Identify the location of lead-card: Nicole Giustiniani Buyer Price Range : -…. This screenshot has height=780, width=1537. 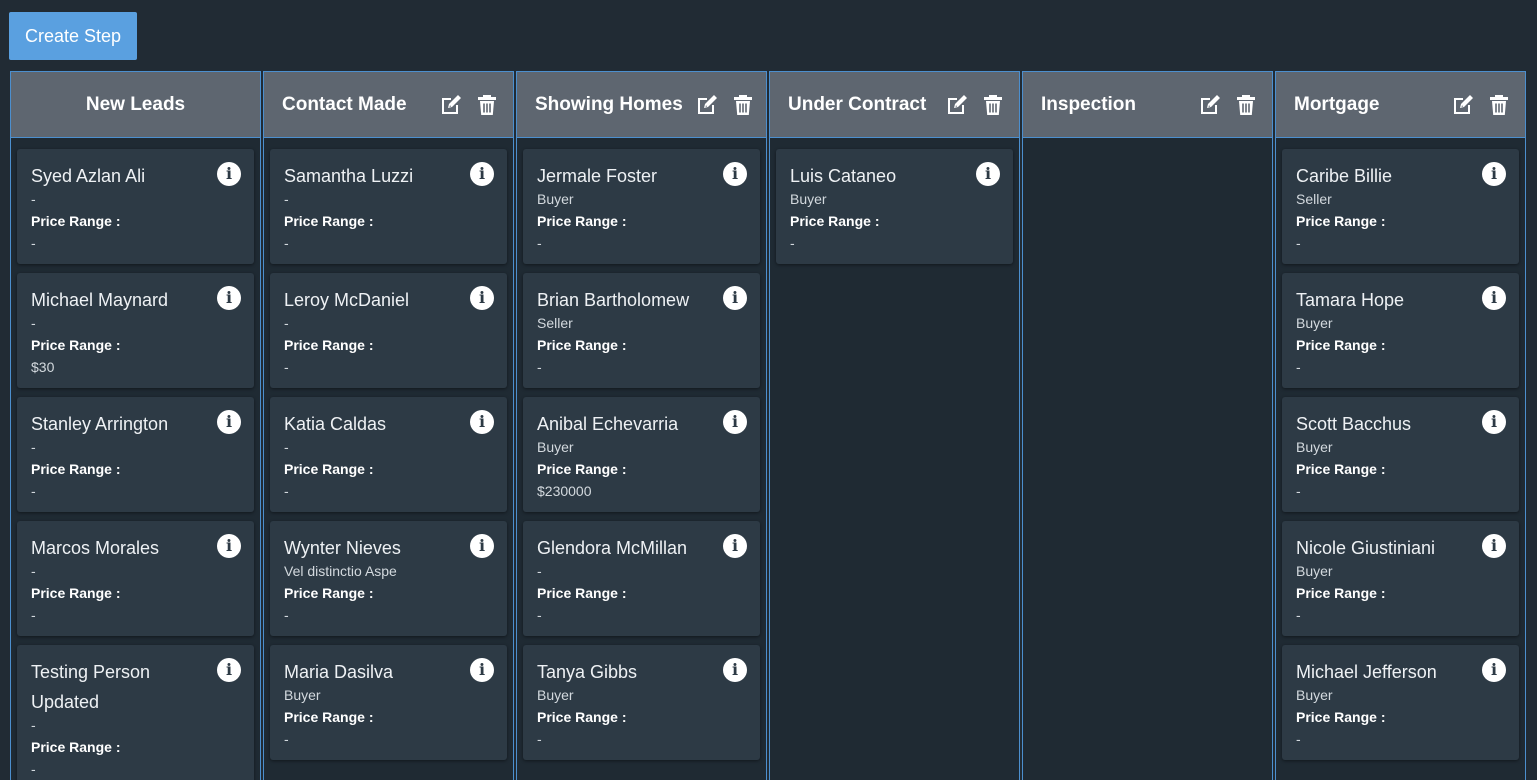
(1400, 578).